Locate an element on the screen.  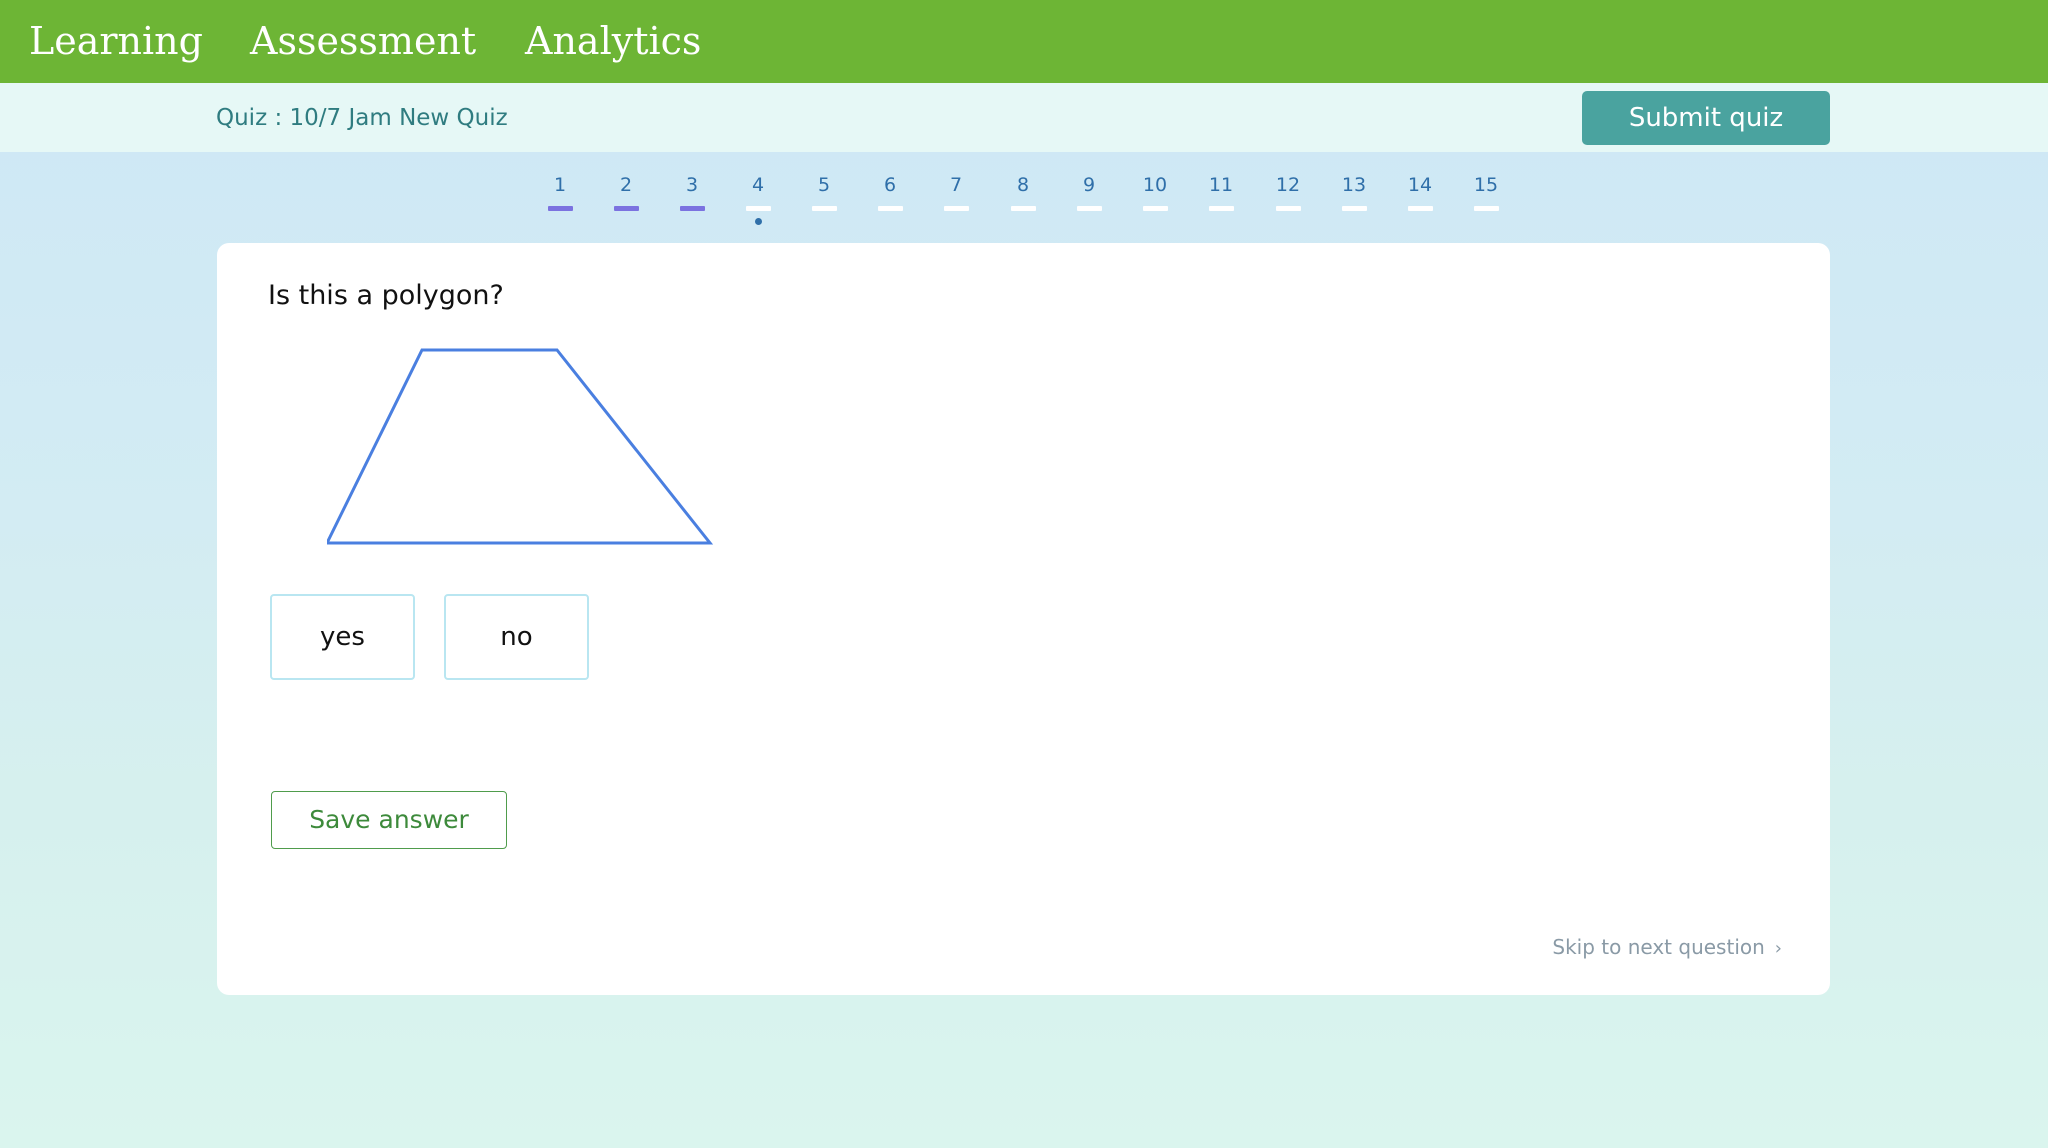
question-nav-item-4: 4 is located at coordinates (758, 204).